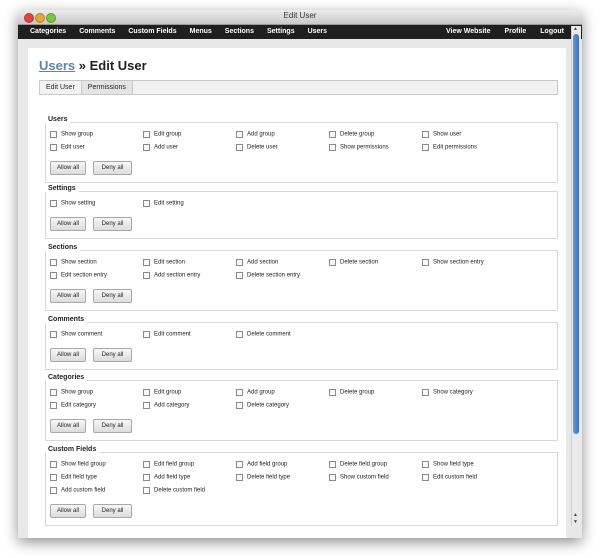  I want to click on permission-option: Delete section entry, so click(268, 277).